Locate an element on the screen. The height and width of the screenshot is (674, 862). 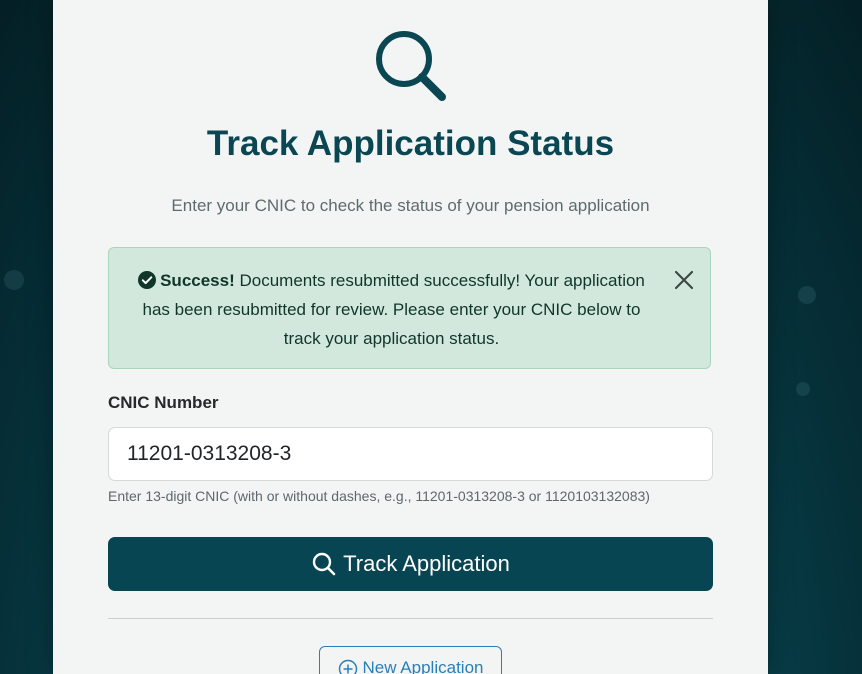
new-application-button: New Application is located at coordinates (410, 660).